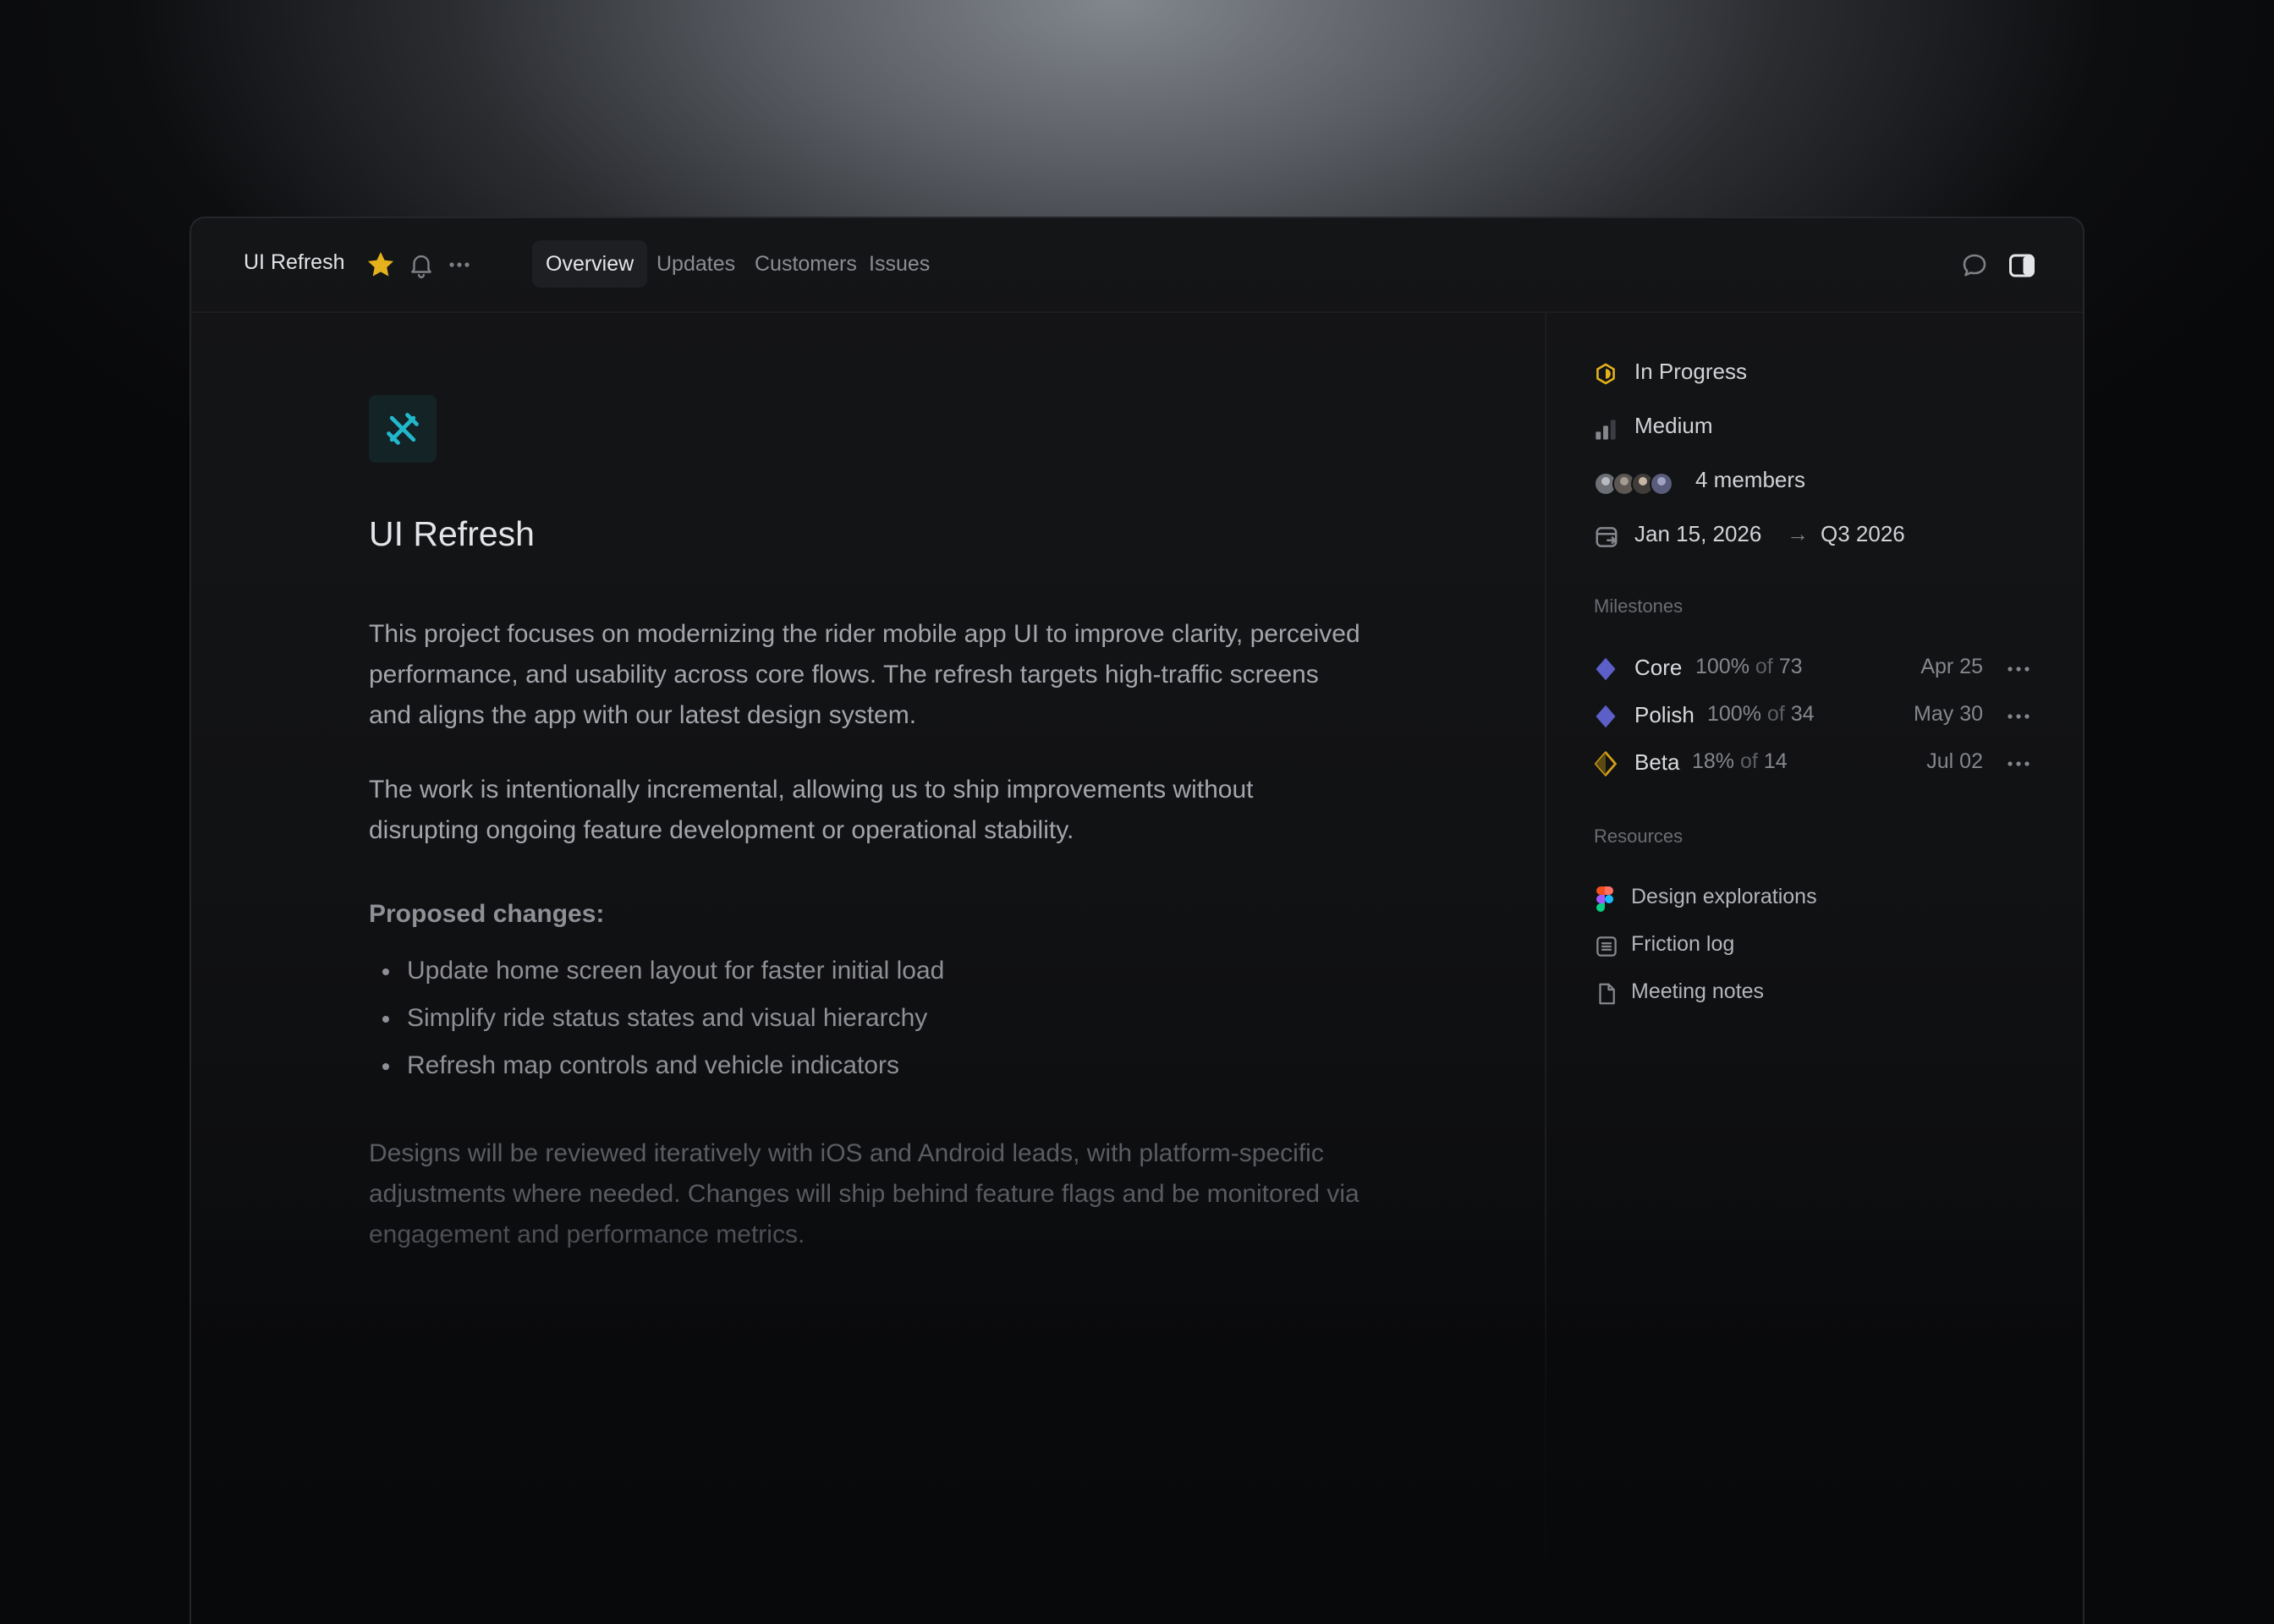  What do you see at coordinates (1683, 944) in the screenshot?
I see `resource-label: Friction log` at bounding box center [1683, 944].